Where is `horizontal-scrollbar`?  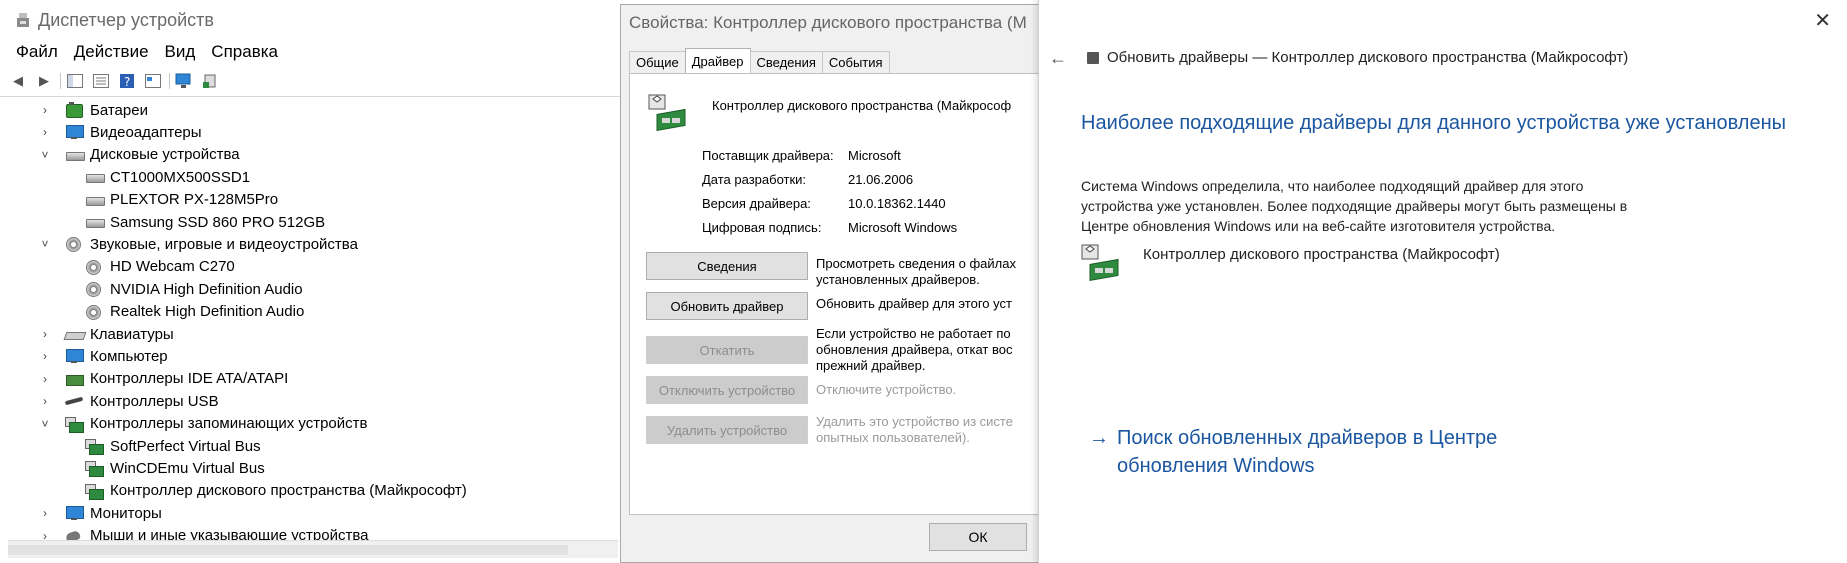 horizontal-scrollbar is located at coordinates (313, 549).